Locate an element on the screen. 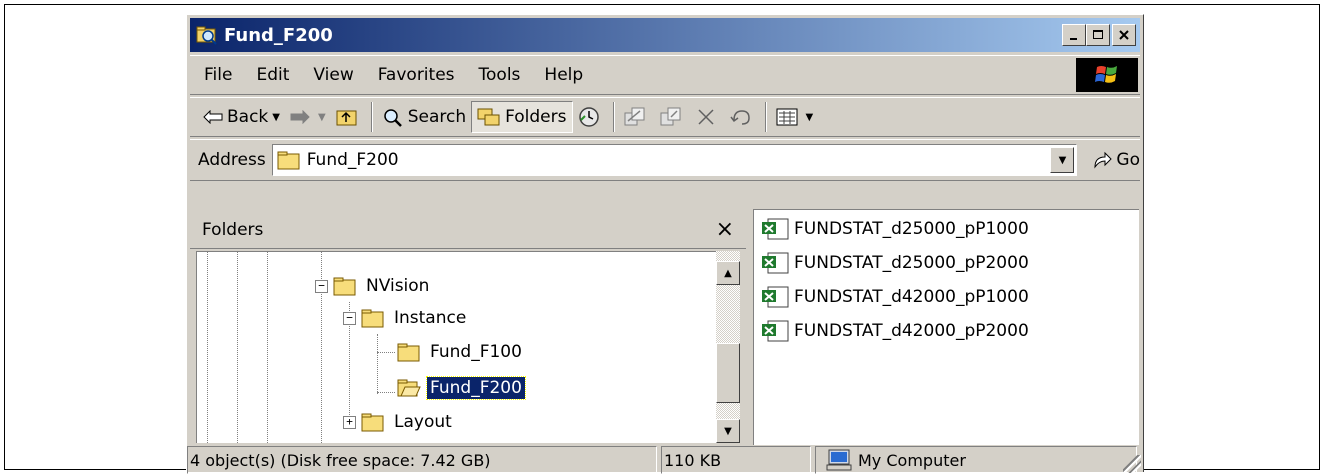 This screenshot has width=1325, height=475. move-to-button is located at coordinates (637, 117).